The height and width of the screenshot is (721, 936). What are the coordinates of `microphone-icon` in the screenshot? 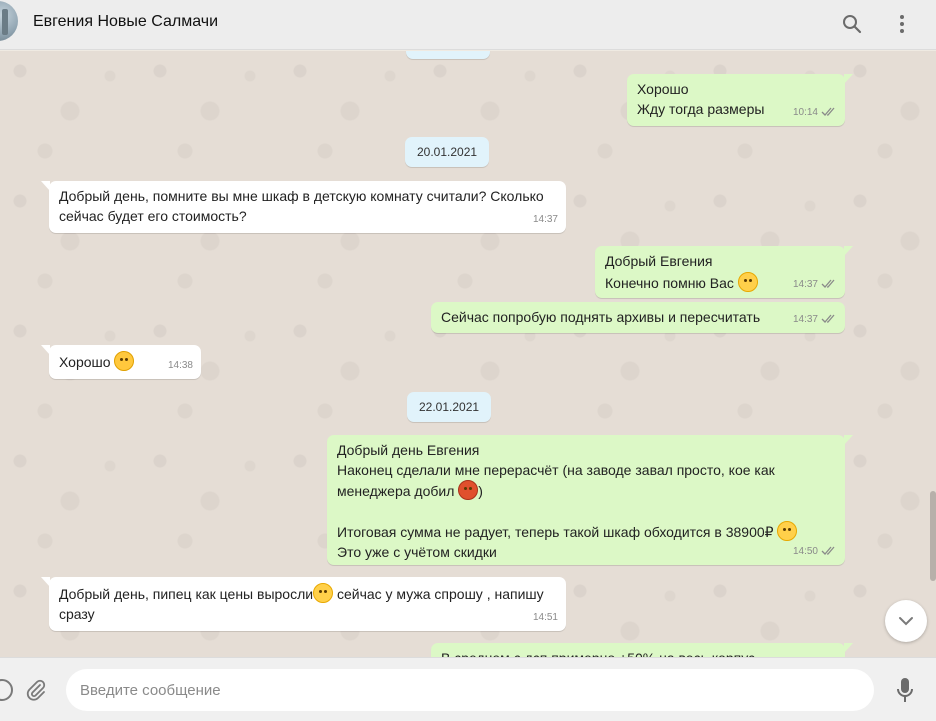 It's located at (905, 690).